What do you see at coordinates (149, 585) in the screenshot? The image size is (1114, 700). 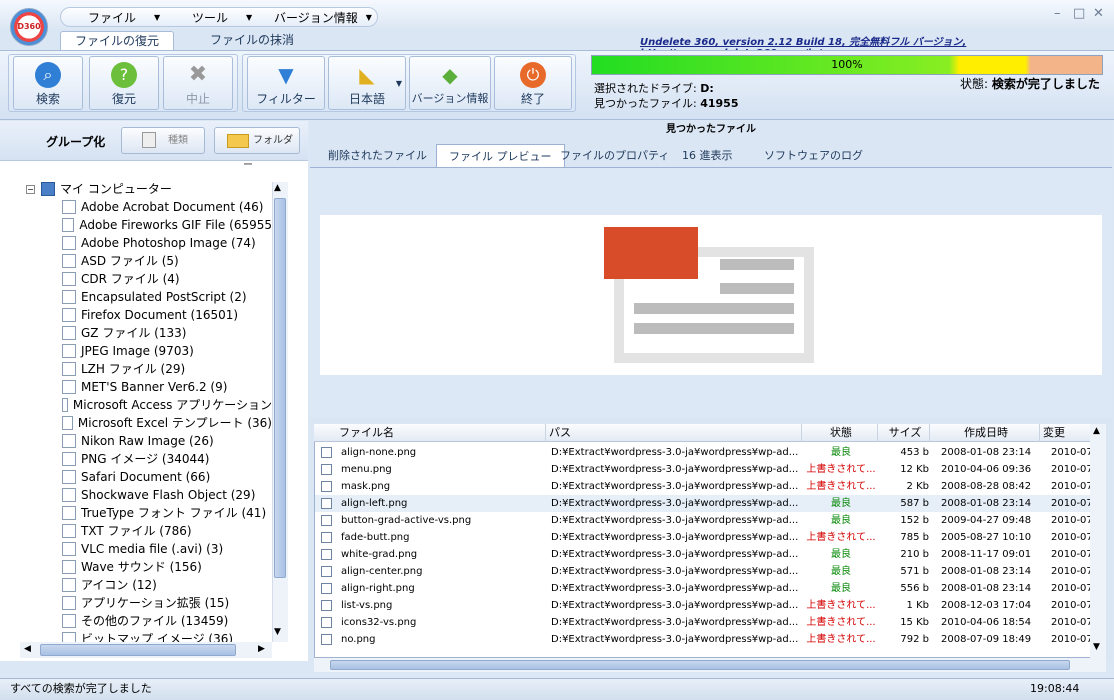 I see `tree-item: アイコン (12)` at bounding box center [149, 585].